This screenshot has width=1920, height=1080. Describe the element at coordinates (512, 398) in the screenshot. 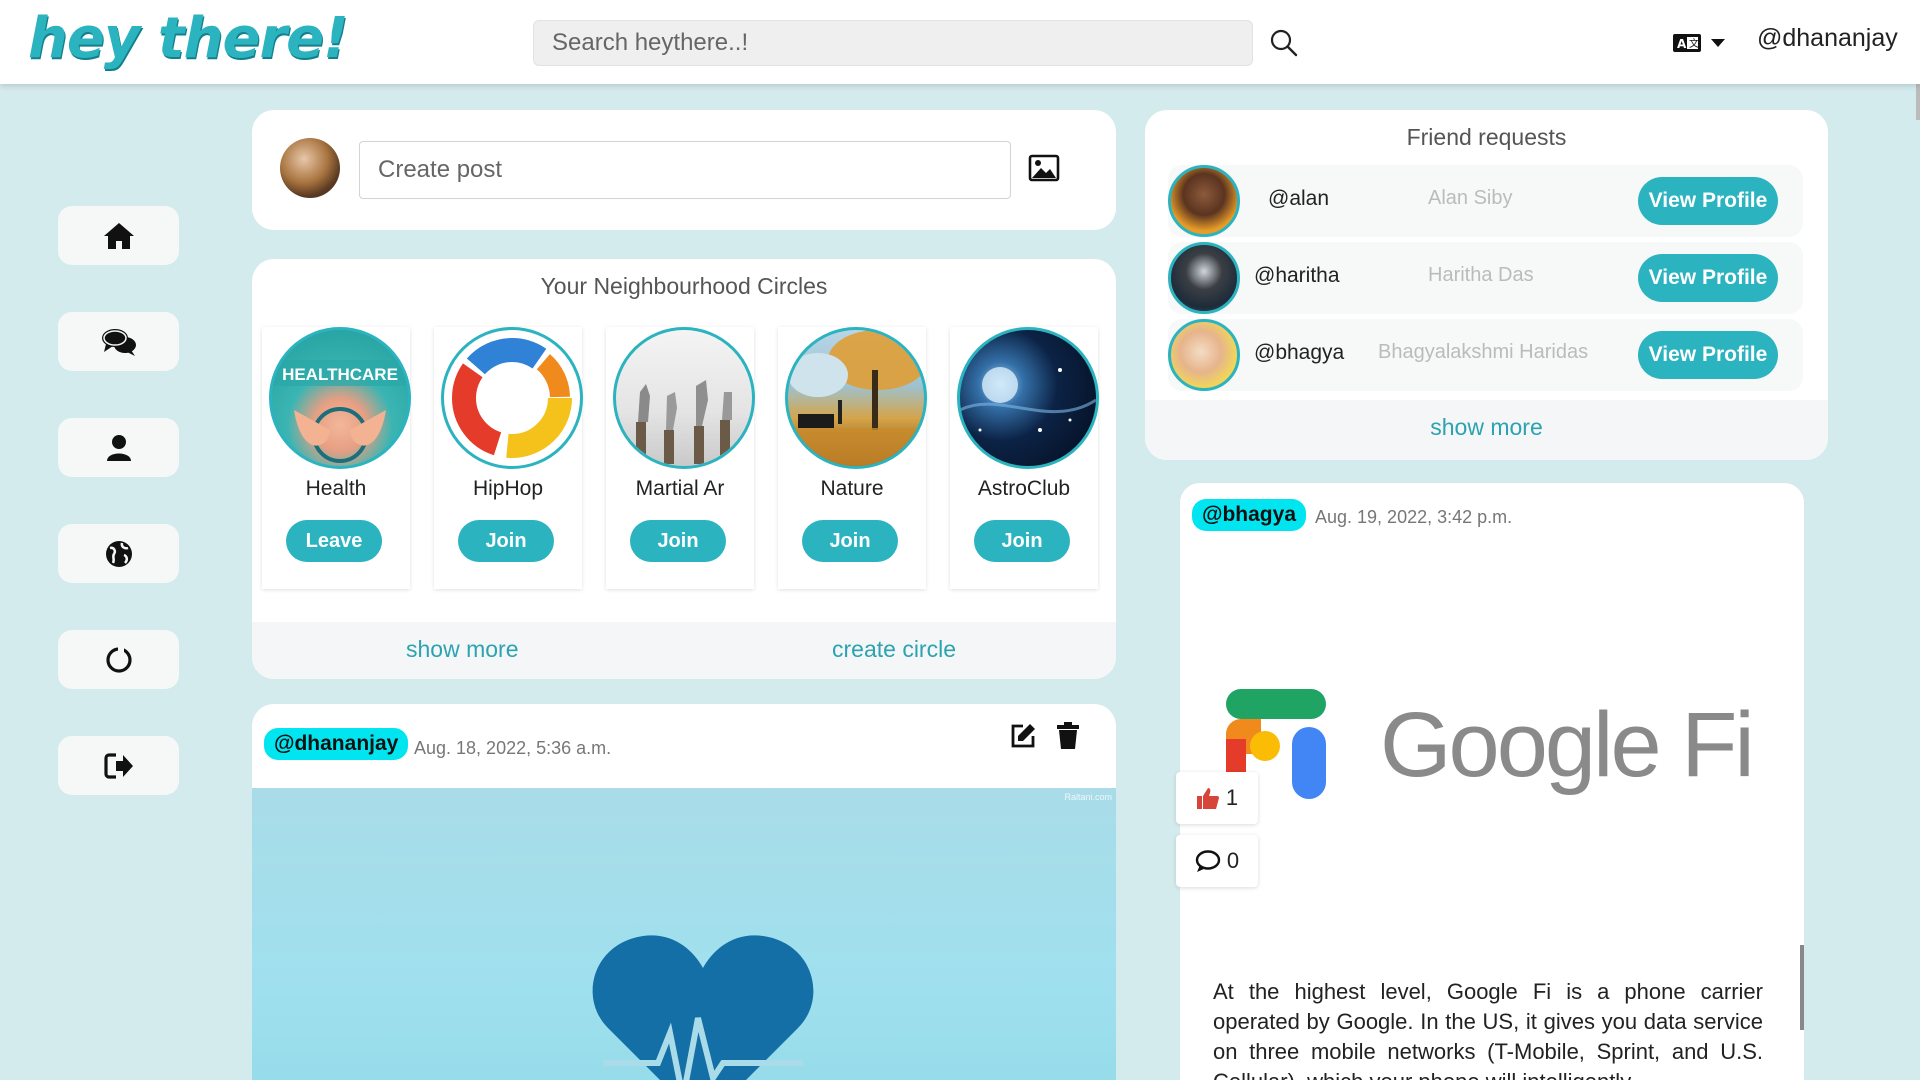

I see `circle-image-hiphop` at that location.